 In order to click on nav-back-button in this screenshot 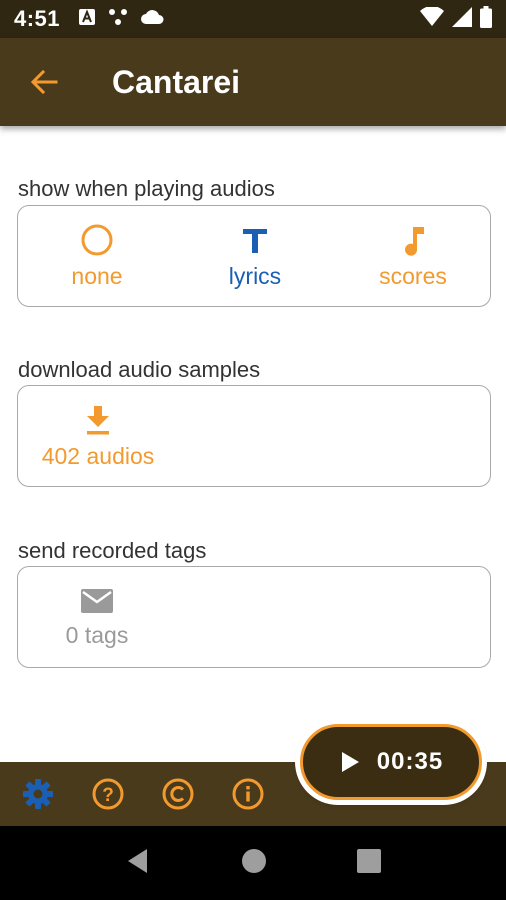, I will do `click(138, 863)`.